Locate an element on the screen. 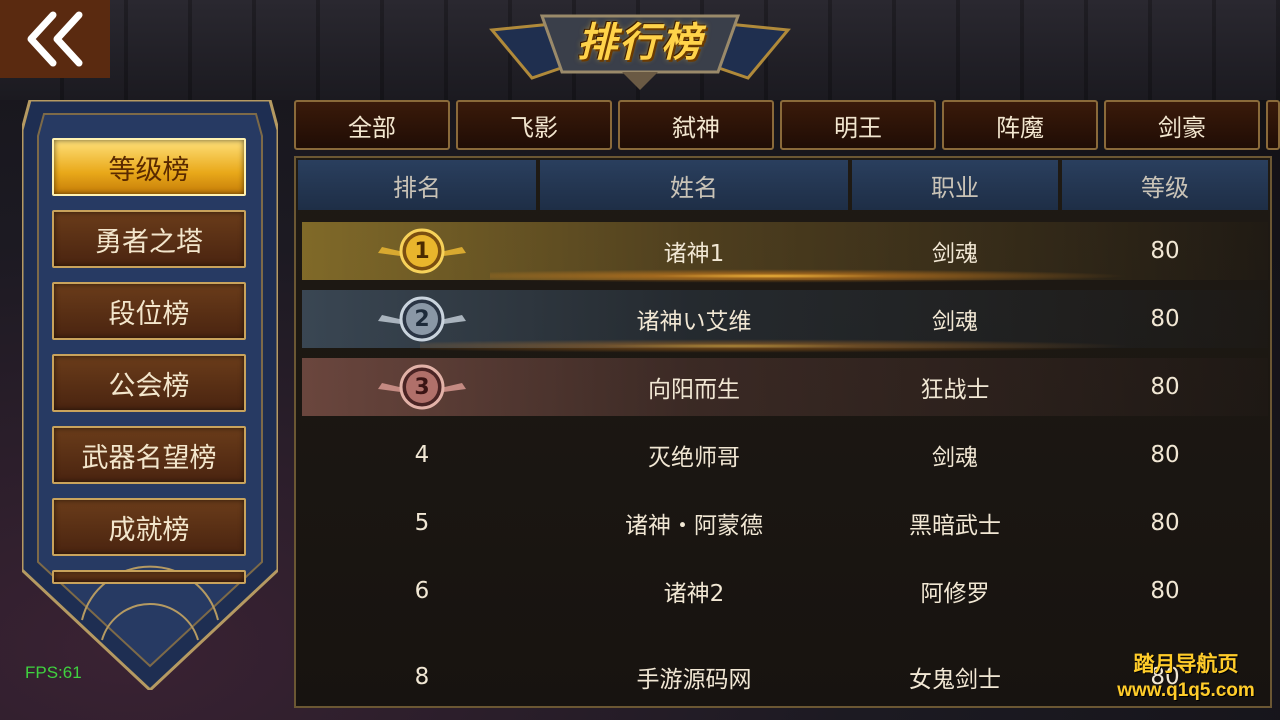 The width and height of the screenshot is (1280, 720). rank-number: 6 is located at coordinates (422, 591).